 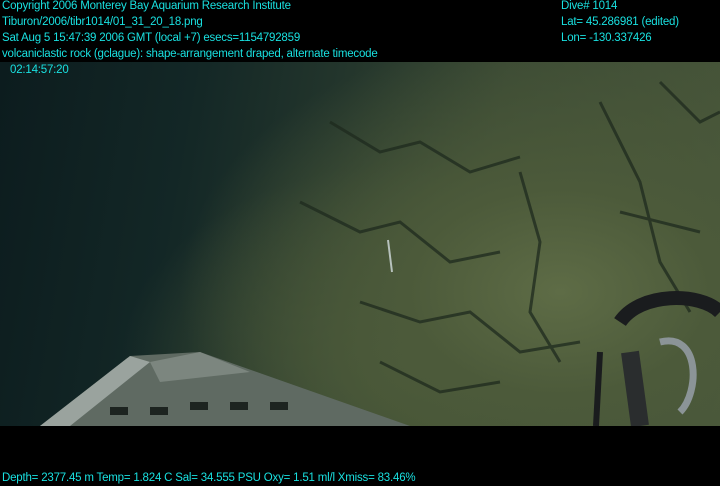 What do you see at coordinates (39, 70) in the screenshot?
I see `timecode-text: 02:14:57:20` at bounding box center [39, 70].